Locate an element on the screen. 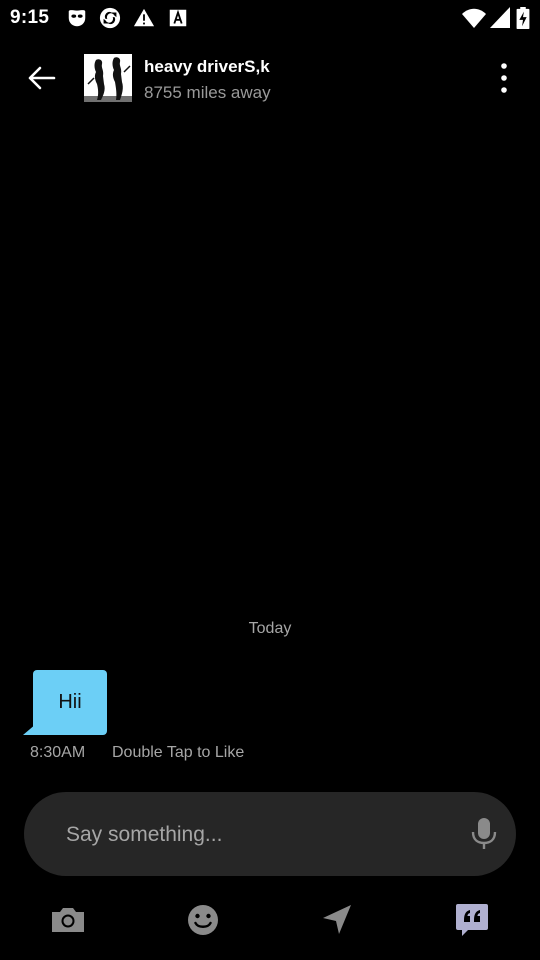  status-bar: 9:15 is located at coordinates (270, 18).